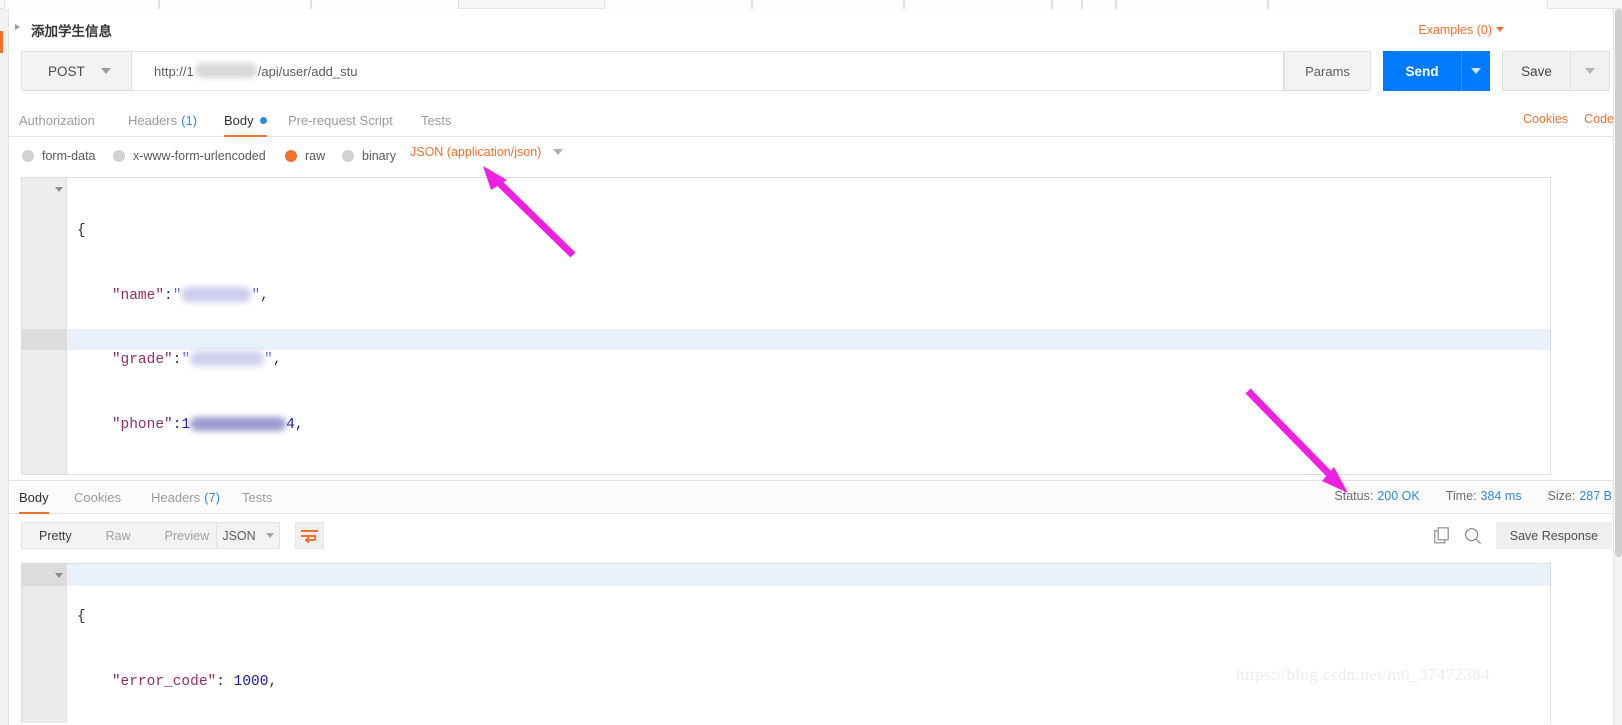  I want to click on tab-body: Body, so click(245, 120).